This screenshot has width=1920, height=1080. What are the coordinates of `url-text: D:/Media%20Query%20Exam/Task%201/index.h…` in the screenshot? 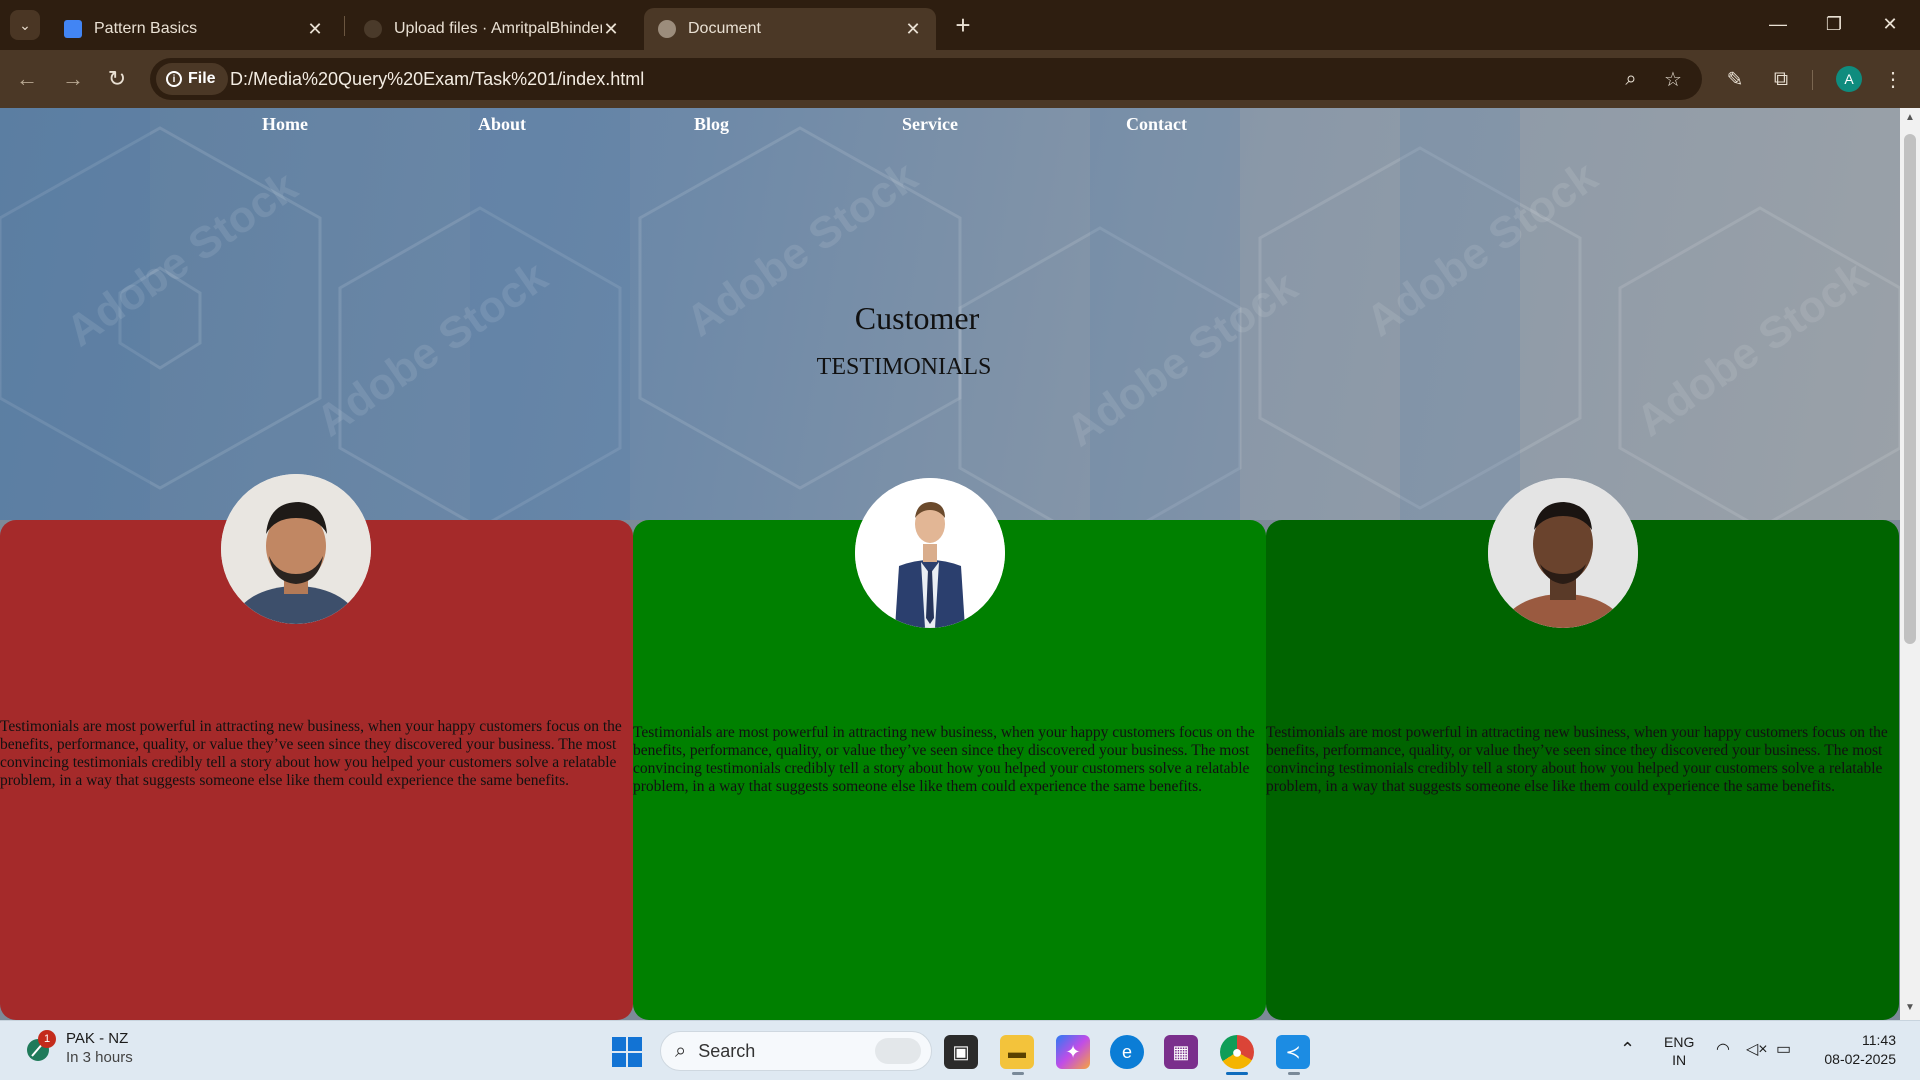 It's located at (437, 79).